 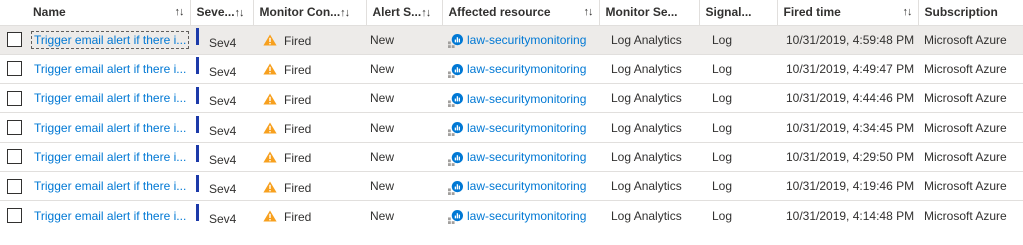 I want to click on column-header-alert-state: Alert S...↑↓, so click(x=404, y=12).